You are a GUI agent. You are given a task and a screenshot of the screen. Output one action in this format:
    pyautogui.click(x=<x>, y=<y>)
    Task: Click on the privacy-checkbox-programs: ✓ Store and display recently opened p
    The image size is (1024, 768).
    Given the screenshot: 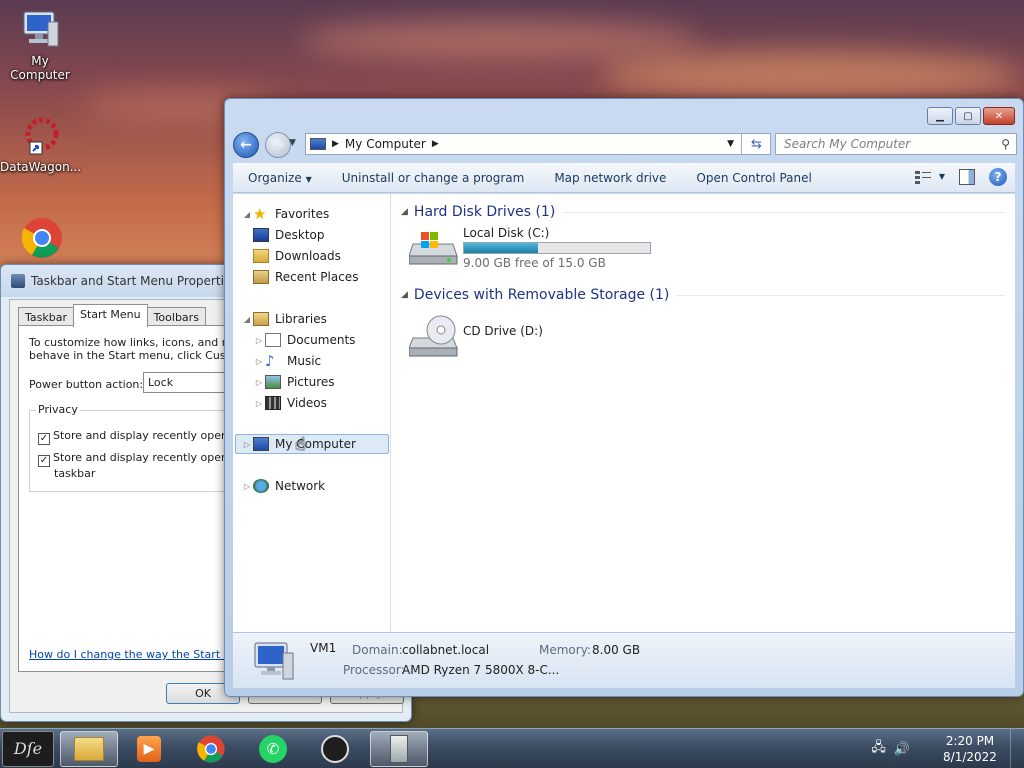 What is the action you would take?
    pyautogui.click(x=145, y=437)
    